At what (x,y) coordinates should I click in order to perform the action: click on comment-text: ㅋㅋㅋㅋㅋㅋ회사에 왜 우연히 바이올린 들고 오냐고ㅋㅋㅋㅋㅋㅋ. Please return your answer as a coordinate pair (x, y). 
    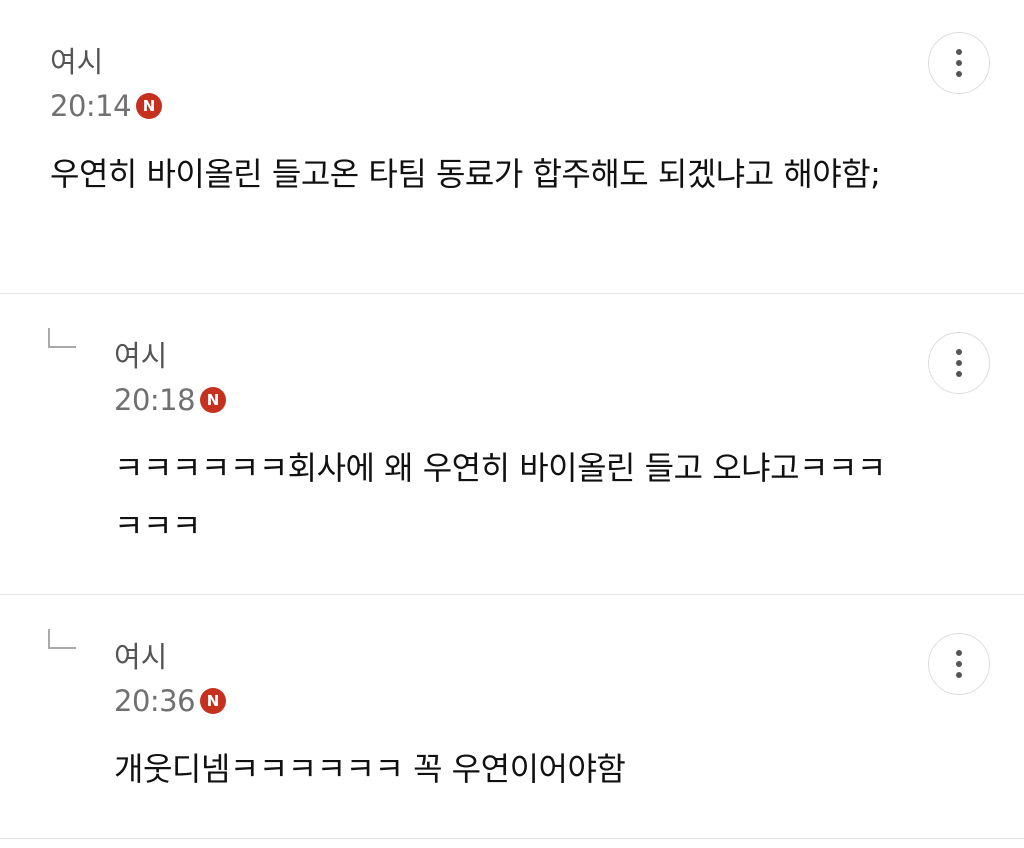
    Looking at the image, I should click on (500, 497).